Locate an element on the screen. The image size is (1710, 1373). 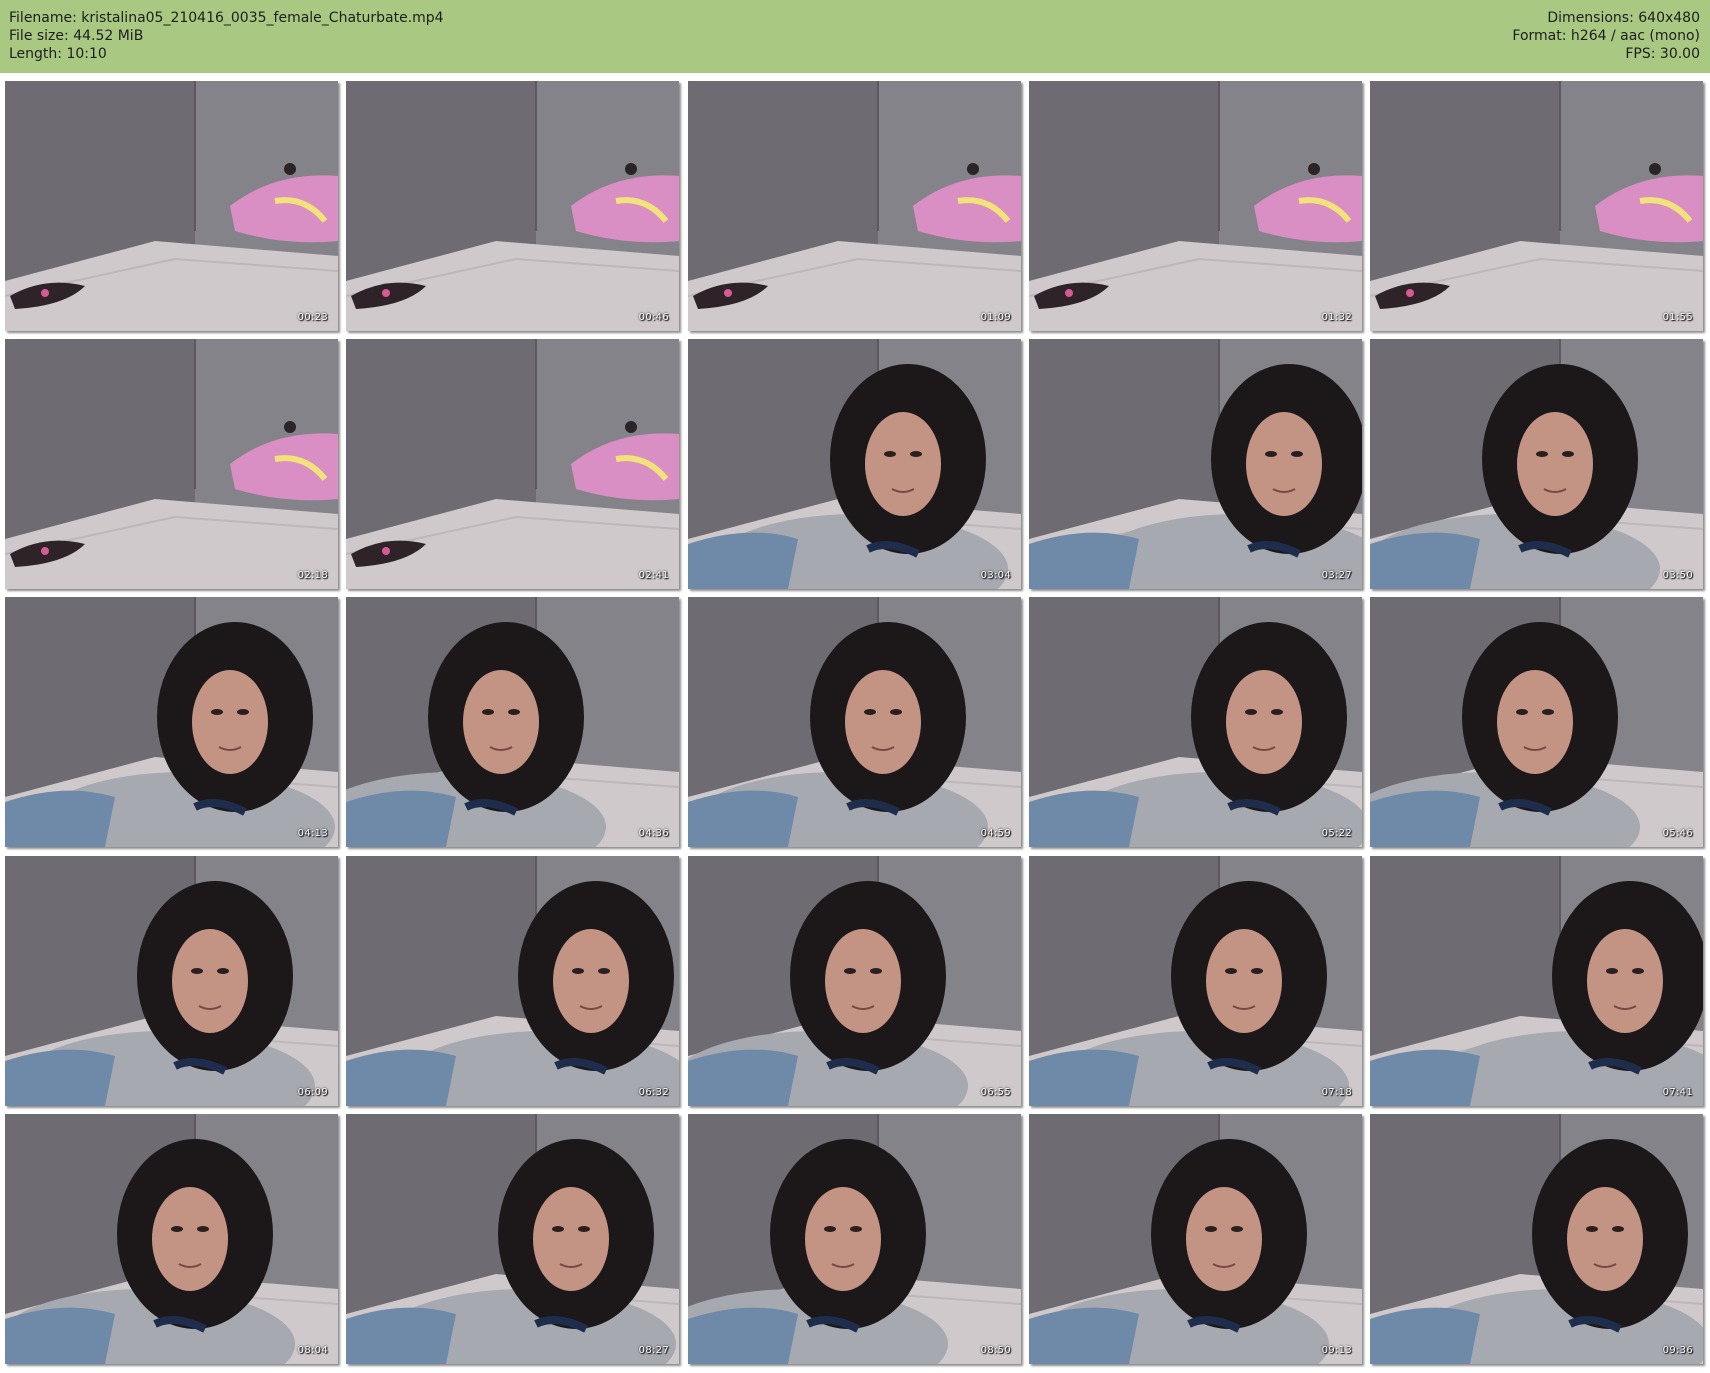
thumbnail-frame: 03:27 is located at coordinates (1195, 464).